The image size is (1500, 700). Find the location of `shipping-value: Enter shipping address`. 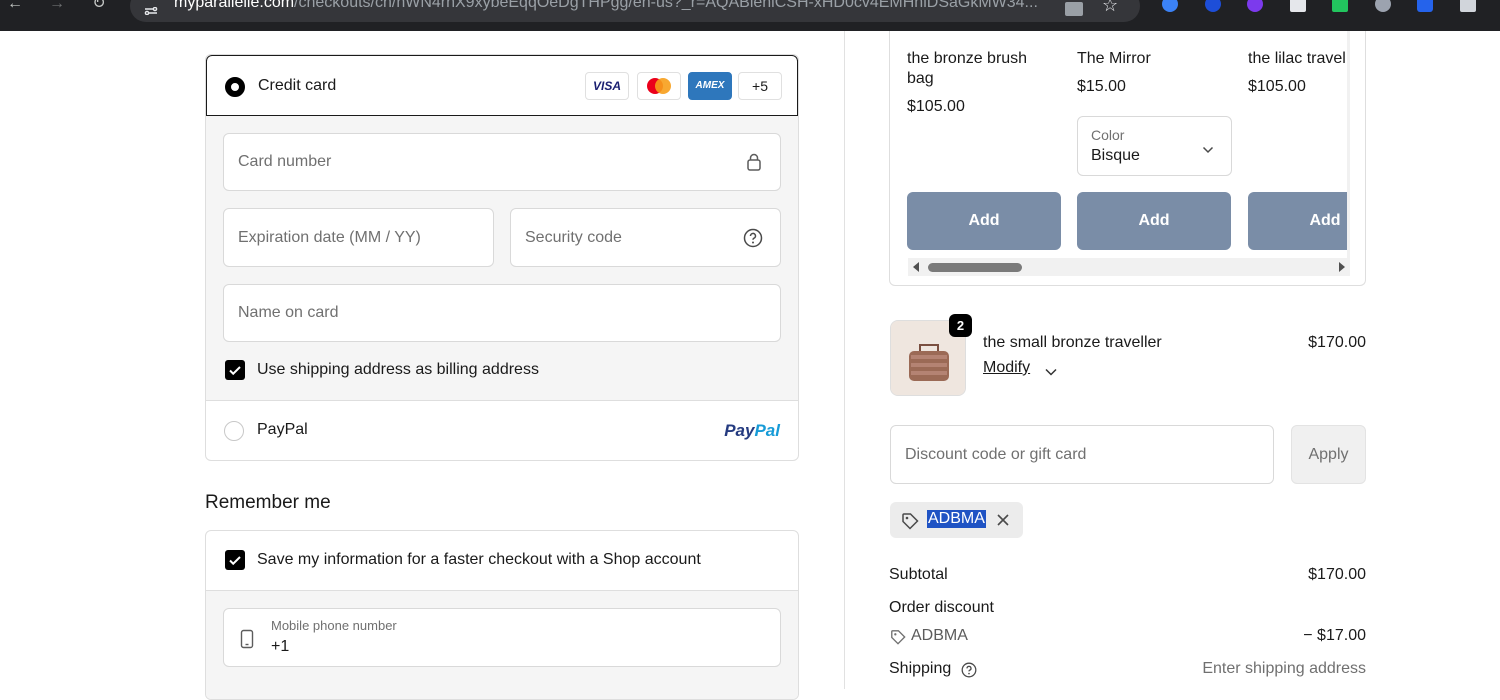

shipping-value: Enter shipping address is located at coordinates (1284, 668).